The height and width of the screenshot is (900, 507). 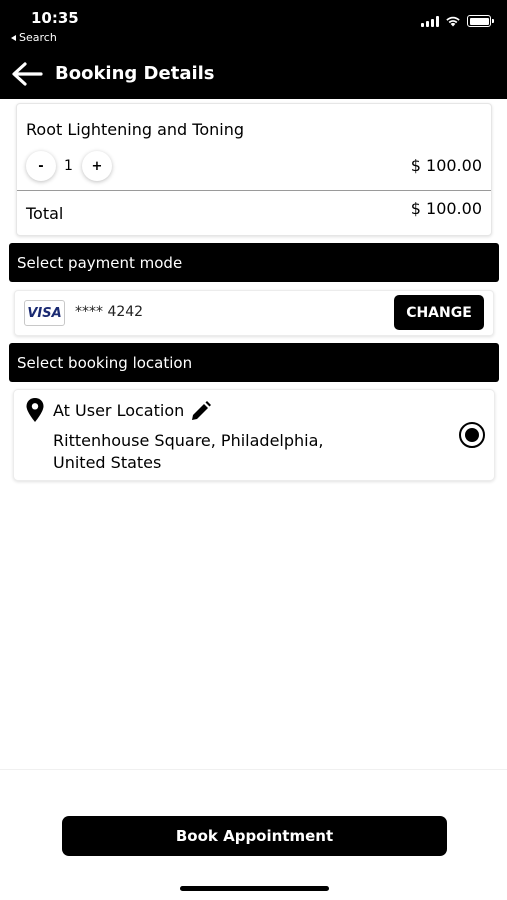 I want to click on back-triangle-icon, so click(x=13, y=37).